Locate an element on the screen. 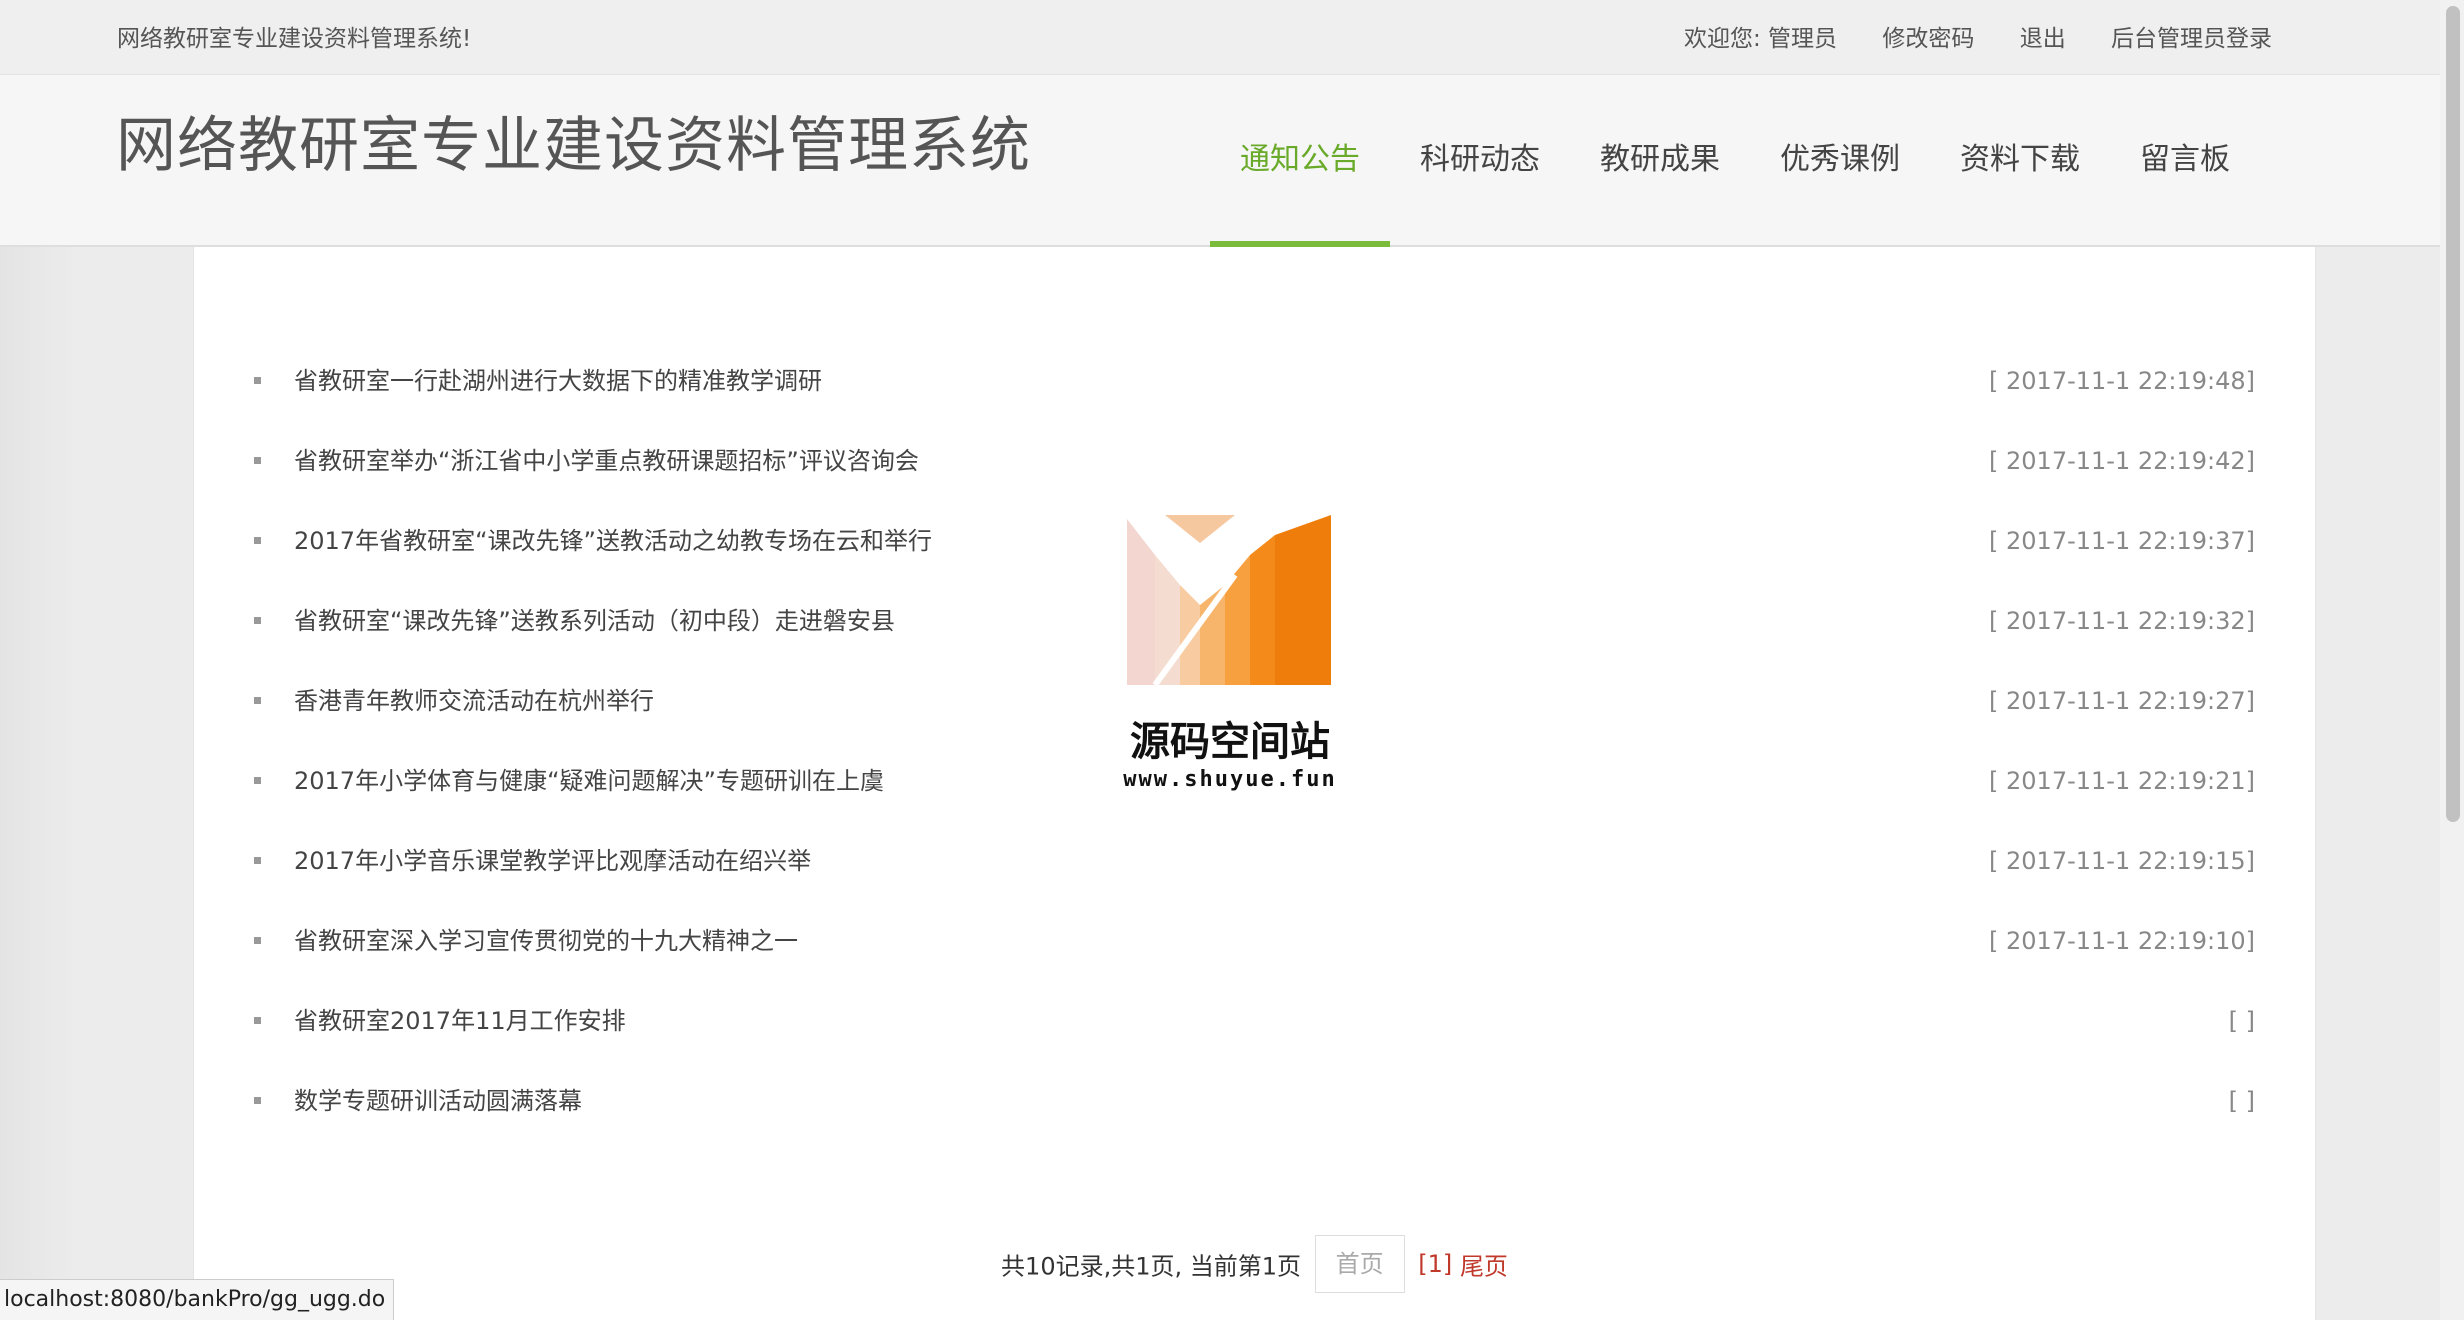  welcome-user: 欢迎您: 管理员 is located at coordinates (1761, 39).